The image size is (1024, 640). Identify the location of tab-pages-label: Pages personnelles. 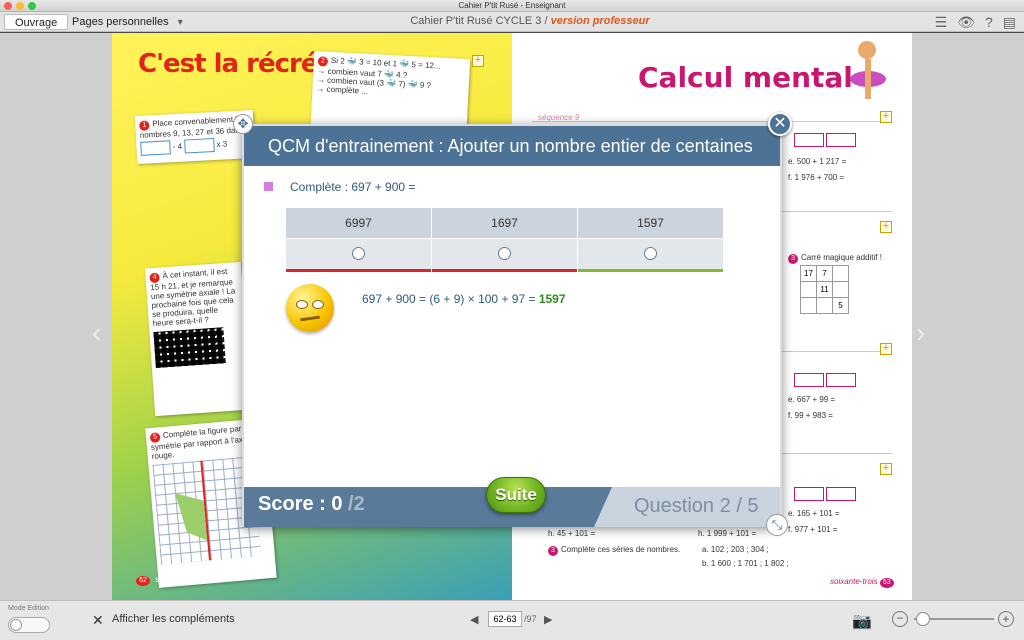
(120, 22).